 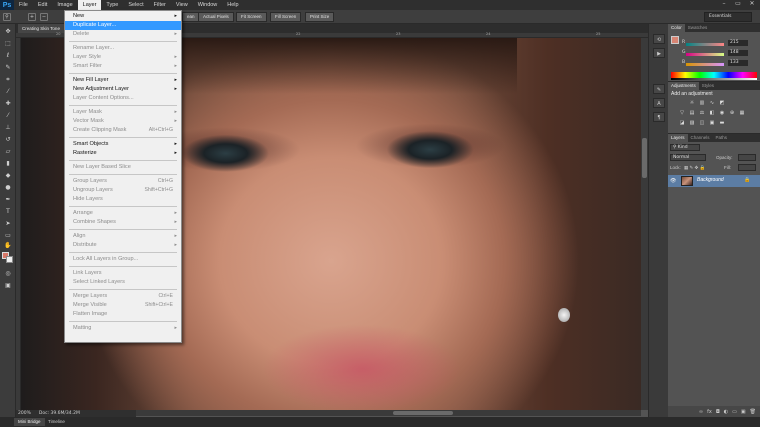 What do you see at coordinates (8, 164) in the screenshot?
I see `gradient-tool-icon: ▮` at bounding box center [8, 164].